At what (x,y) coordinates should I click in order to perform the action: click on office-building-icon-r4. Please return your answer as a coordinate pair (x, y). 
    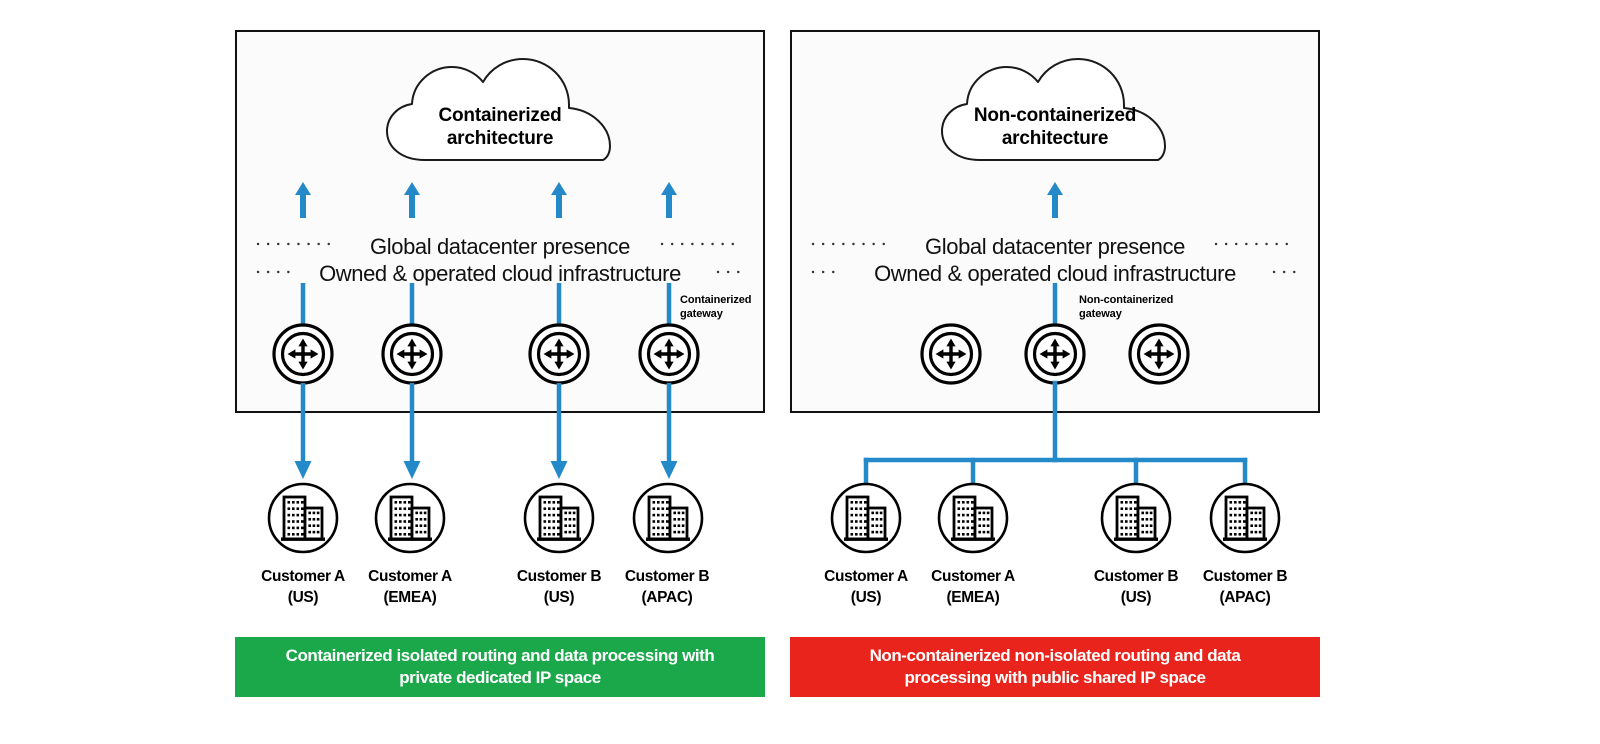
    Looking at the image, I should click on (1245, 518).